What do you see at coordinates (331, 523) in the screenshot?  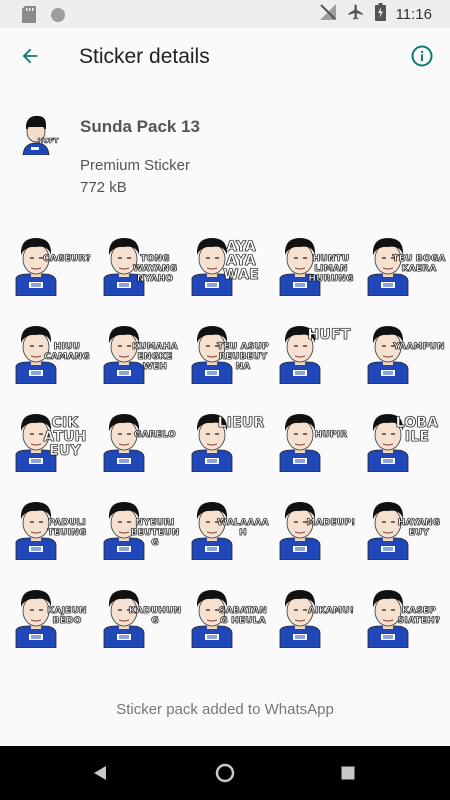 I see `sticker-caption: MADEUP!` at bounding box center [331, 523].